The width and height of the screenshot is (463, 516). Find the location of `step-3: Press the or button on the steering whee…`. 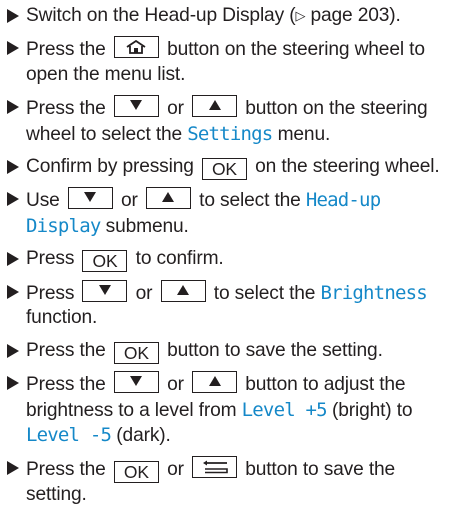

step-3: Press the or button on the steering whee… is located at coordinates (232, 120).